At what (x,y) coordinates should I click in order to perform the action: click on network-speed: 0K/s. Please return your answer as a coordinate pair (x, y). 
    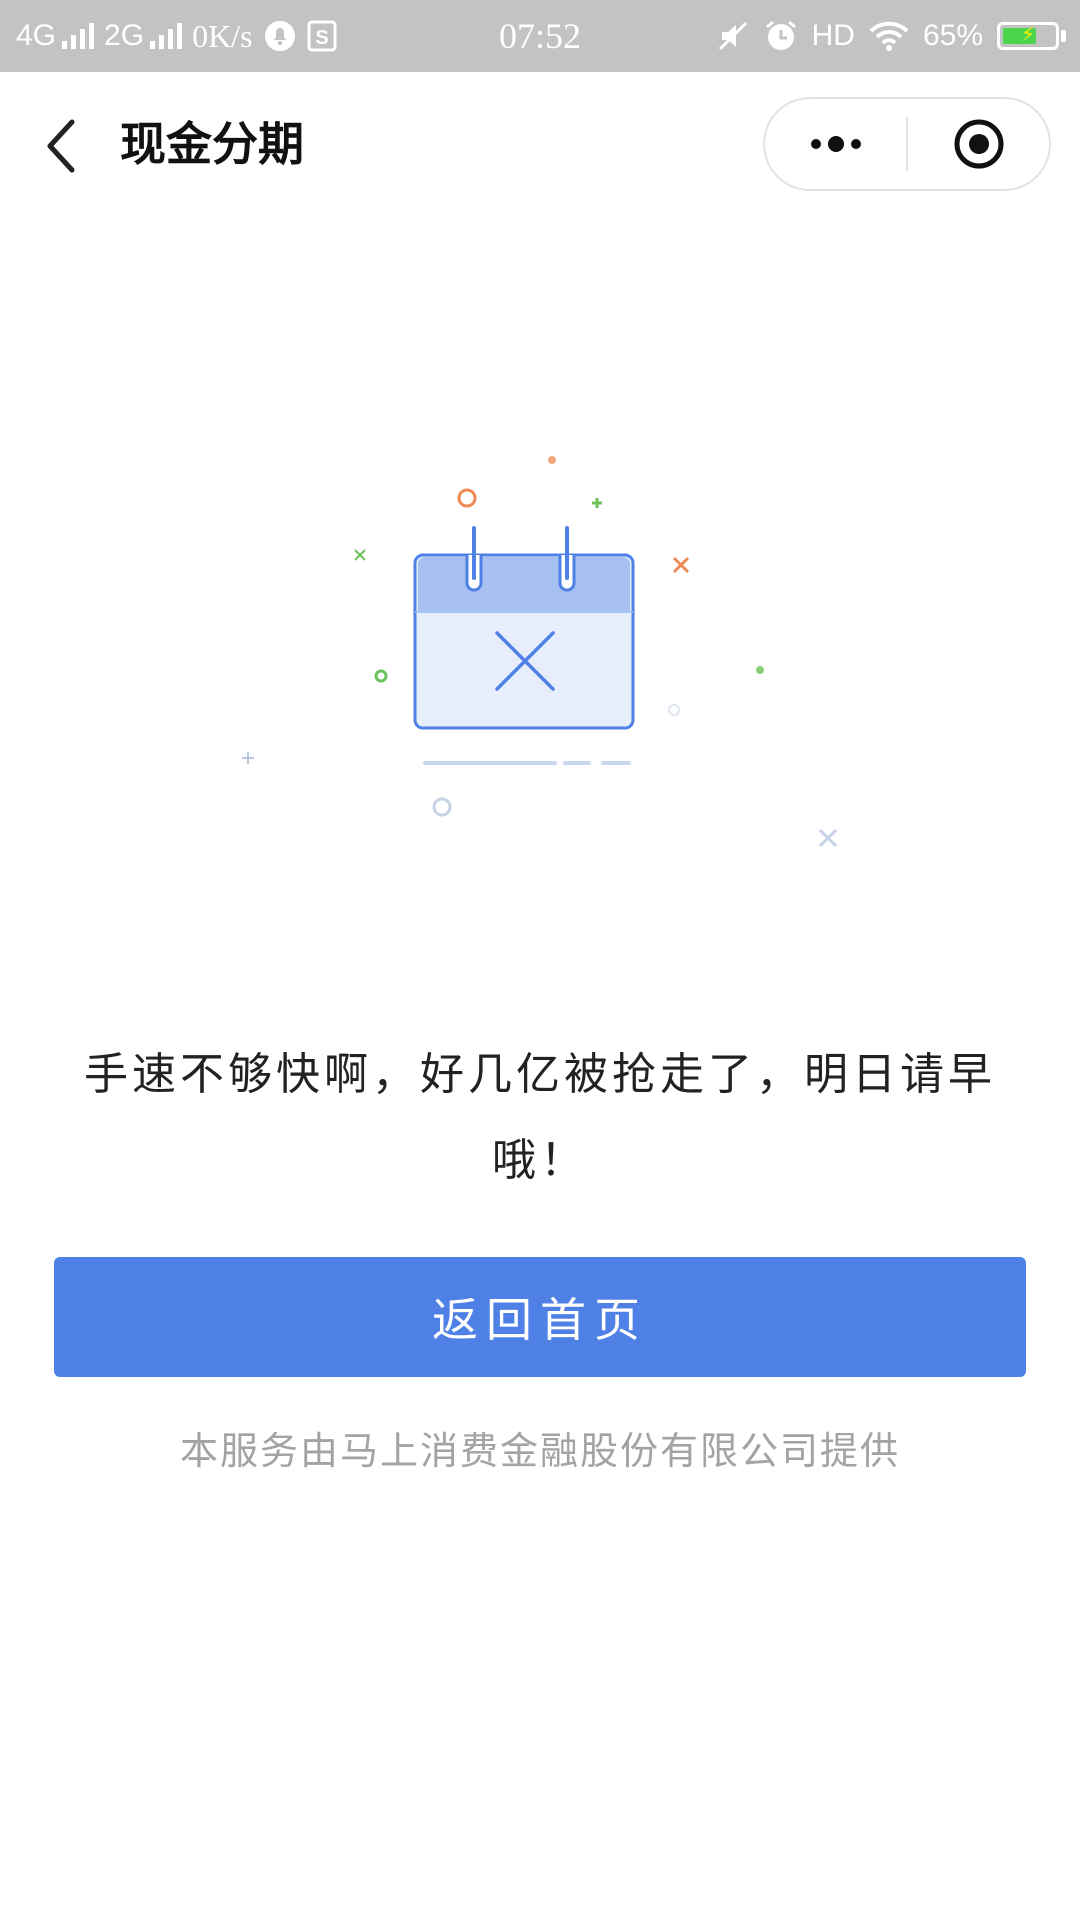
    Looking at the image, I should click on (222, 35).